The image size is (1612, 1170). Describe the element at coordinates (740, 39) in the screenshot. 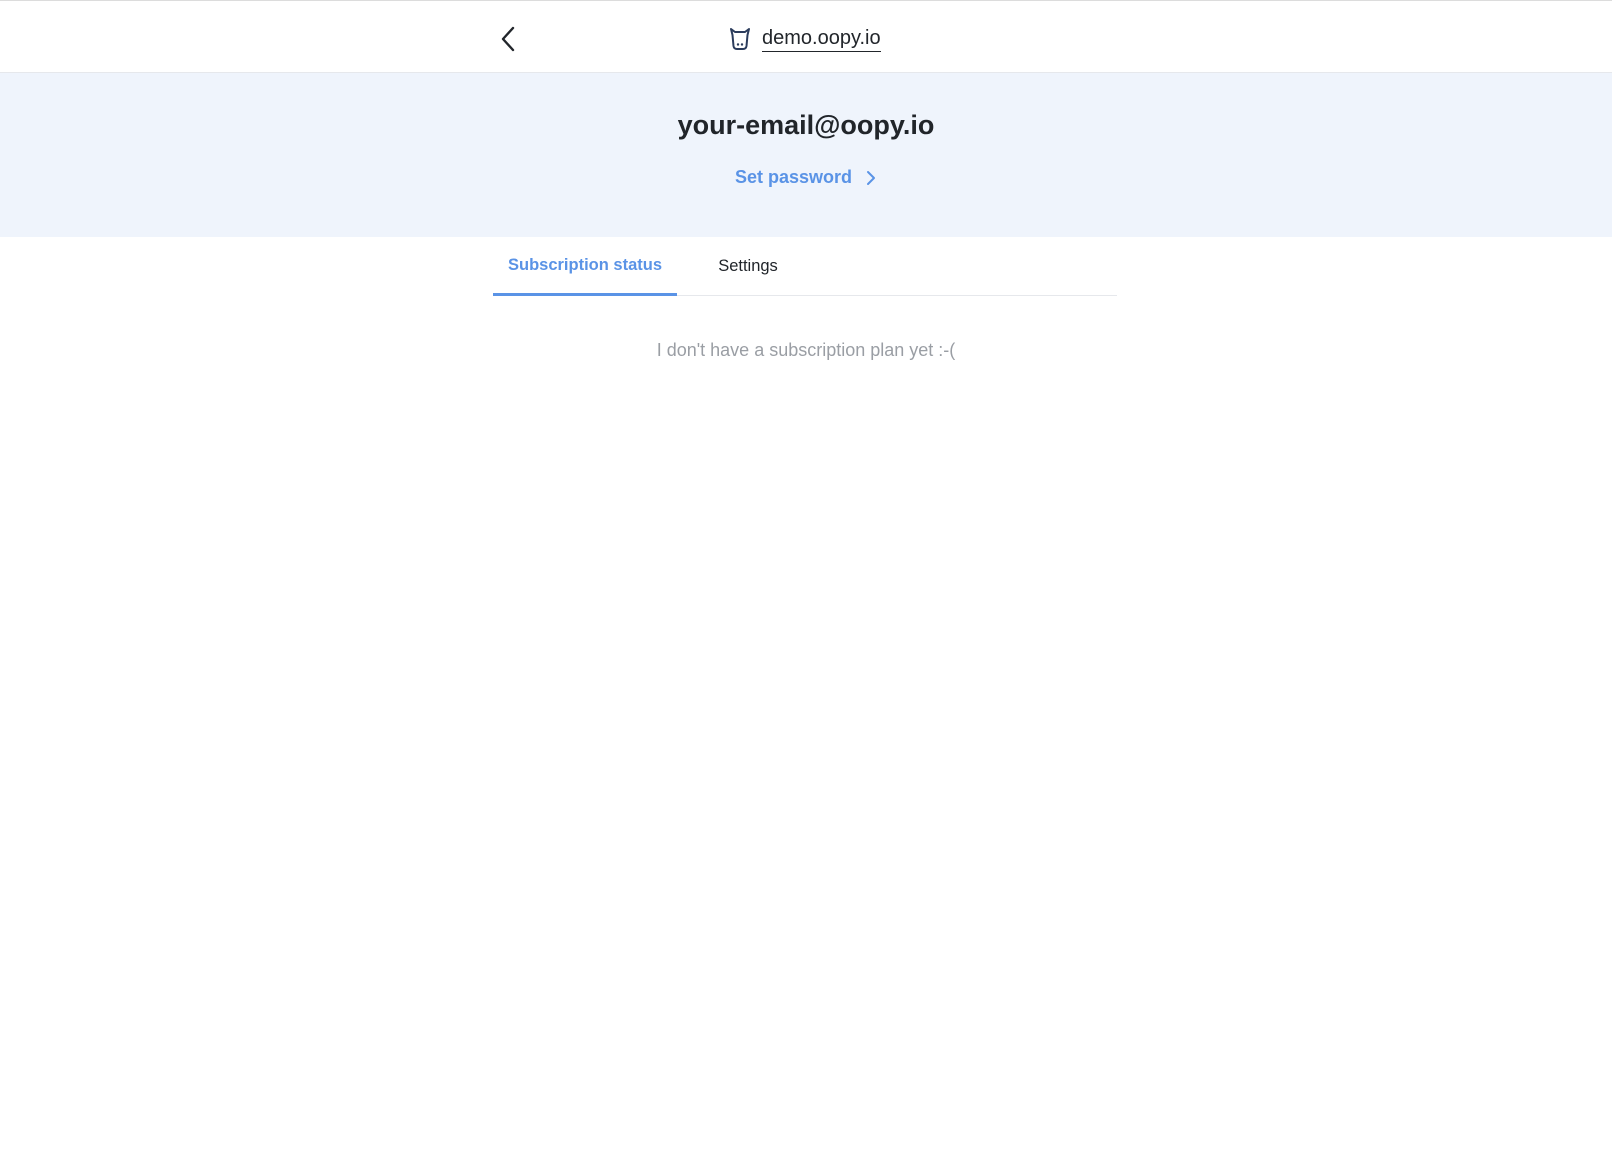

I see `cow-logo-icon` at that location.